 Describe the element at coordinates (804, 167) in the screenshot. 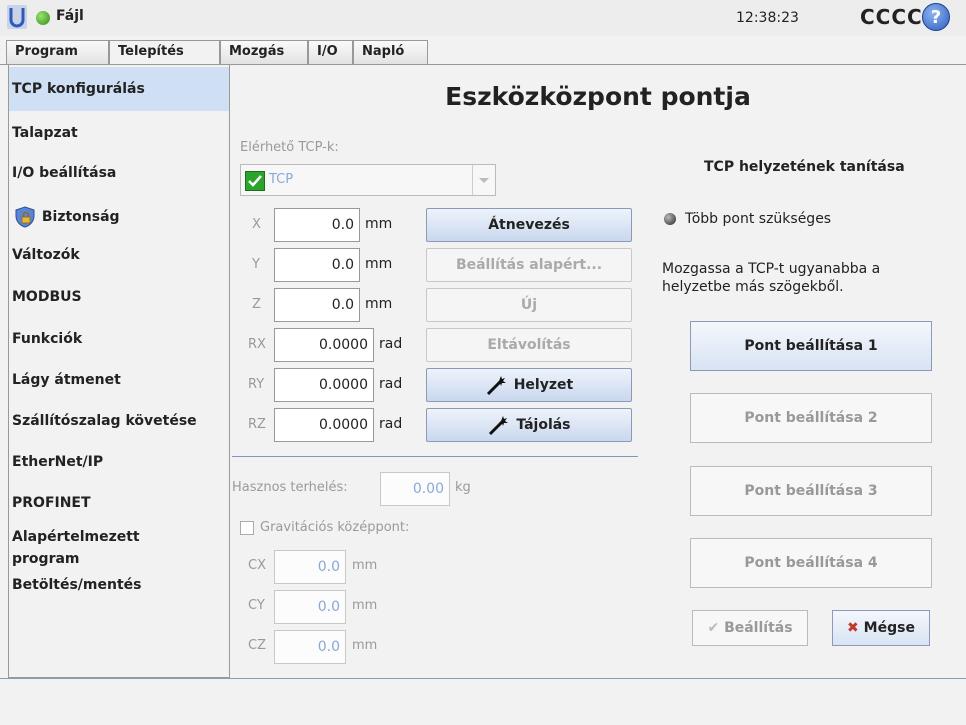

I see `teach-title: TCP helyzetének tanítása` at that location.